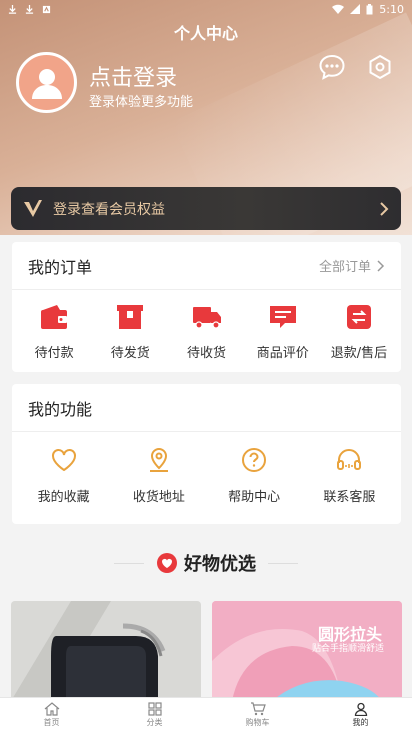 The height and width of the screenshot is (732, 412). I want to click on user-silhouette-icon, so click(46, 83).